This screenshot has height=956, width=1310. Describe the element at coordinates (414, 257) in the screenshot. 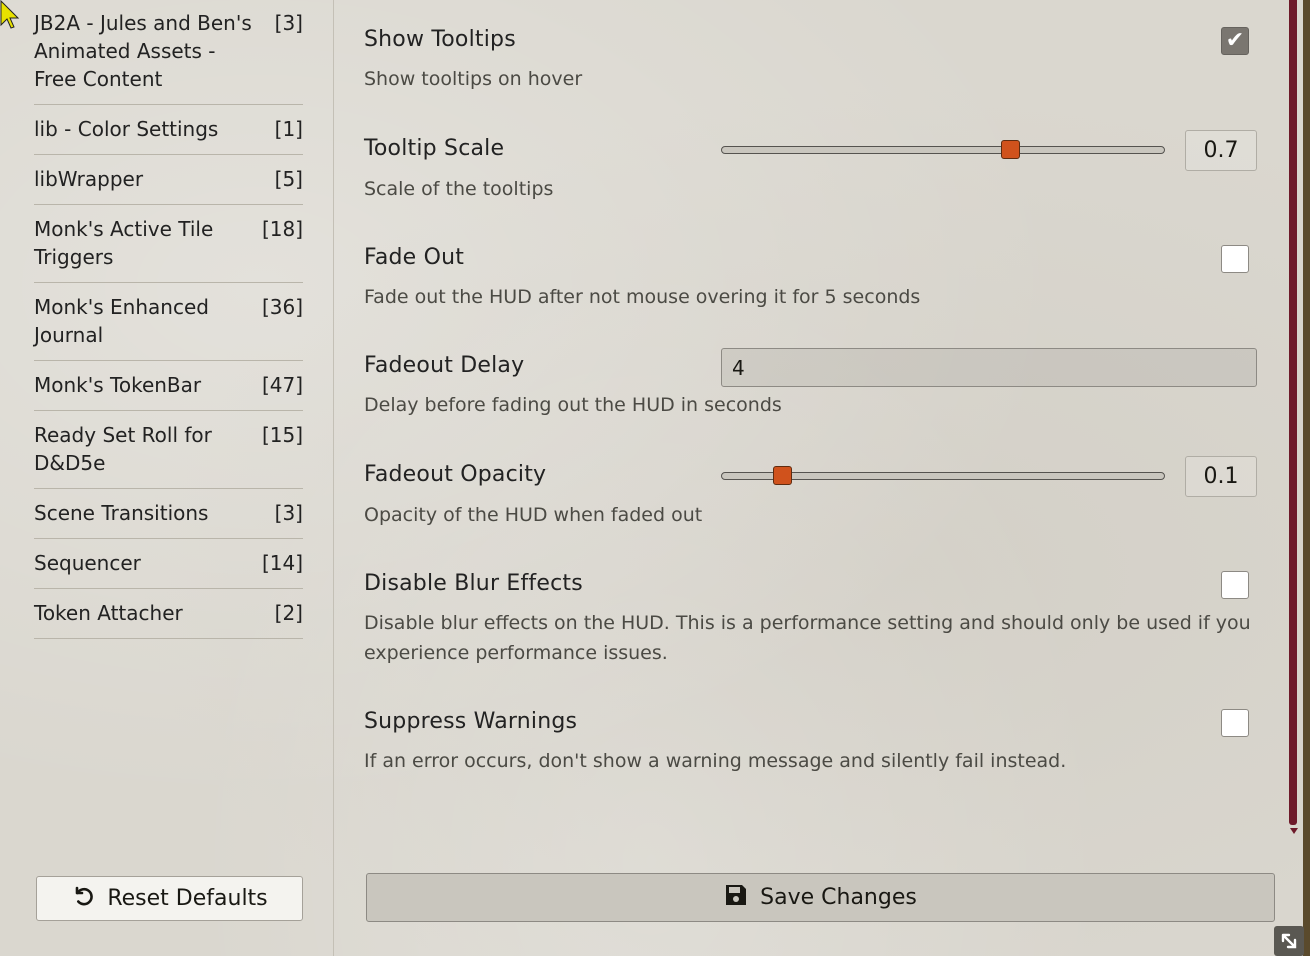

I see `setting-label: Fade Out` at that location.